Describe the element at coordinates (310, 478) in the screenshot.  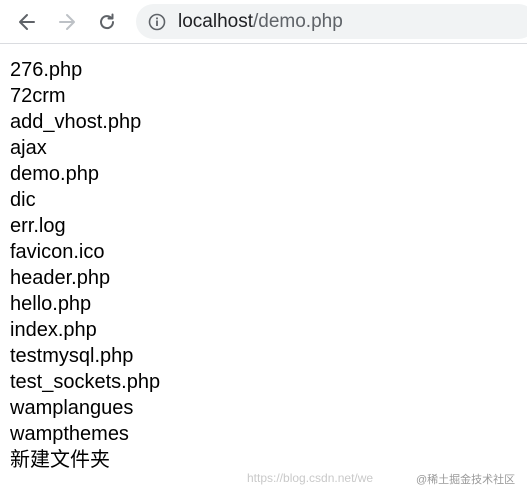
I see `watermark-url: https://blog.csdn.net/we` at that location.